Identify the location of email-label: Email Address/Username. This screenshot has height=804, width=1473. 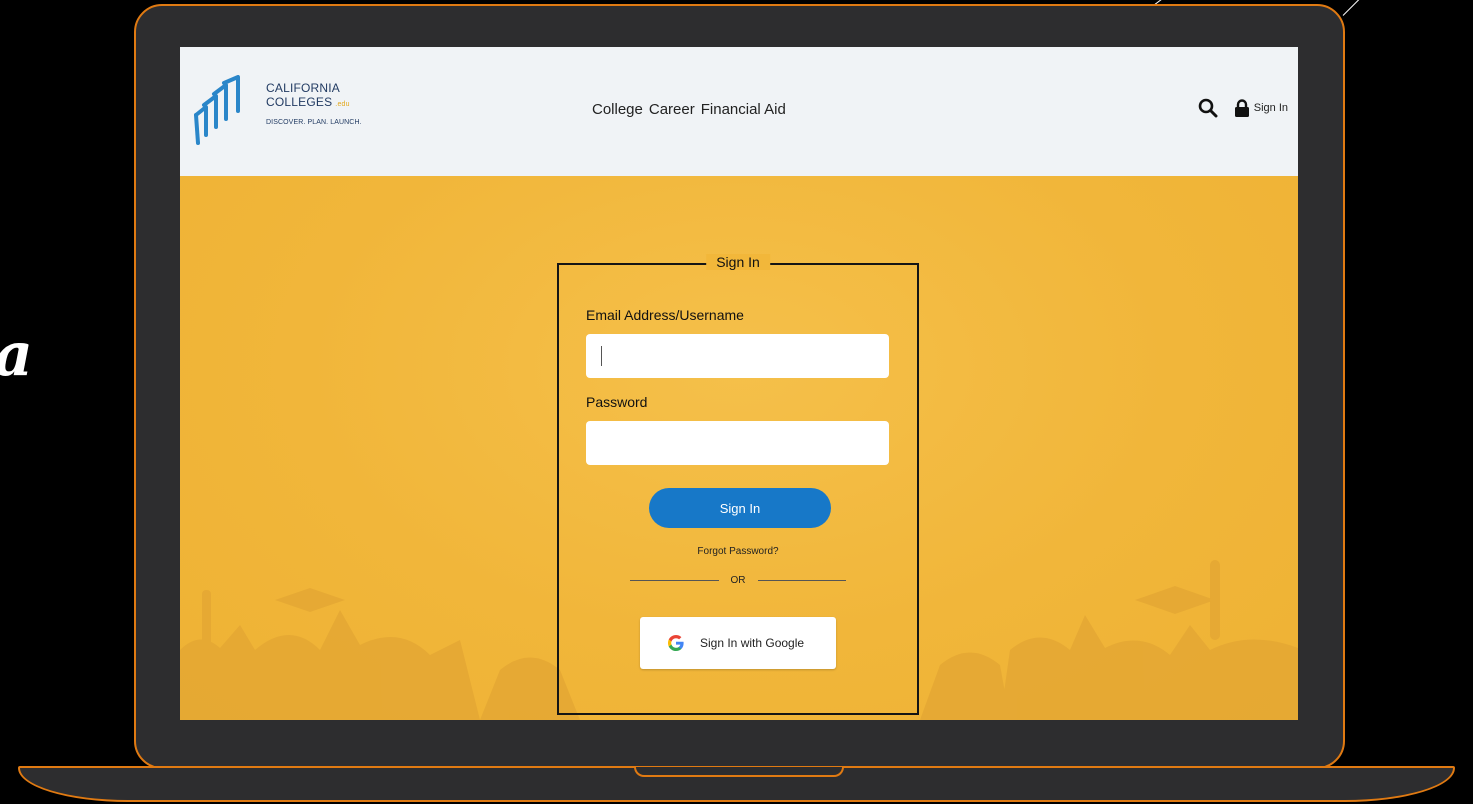
(665, 315).